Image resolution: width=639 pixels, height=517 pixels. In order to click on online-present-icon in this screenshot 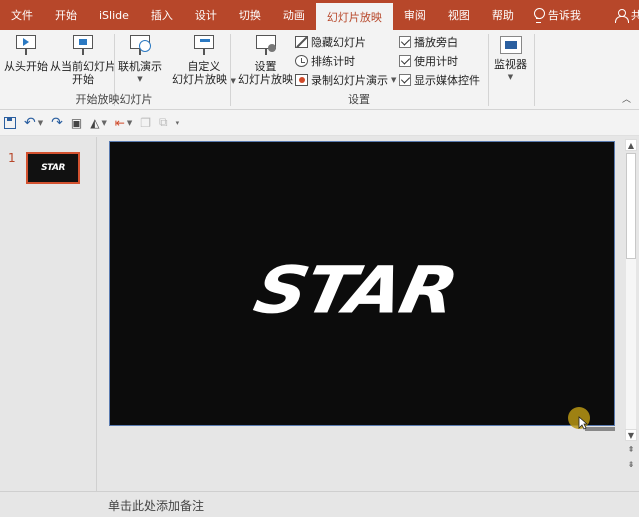, I will do `click(140, 45)`.